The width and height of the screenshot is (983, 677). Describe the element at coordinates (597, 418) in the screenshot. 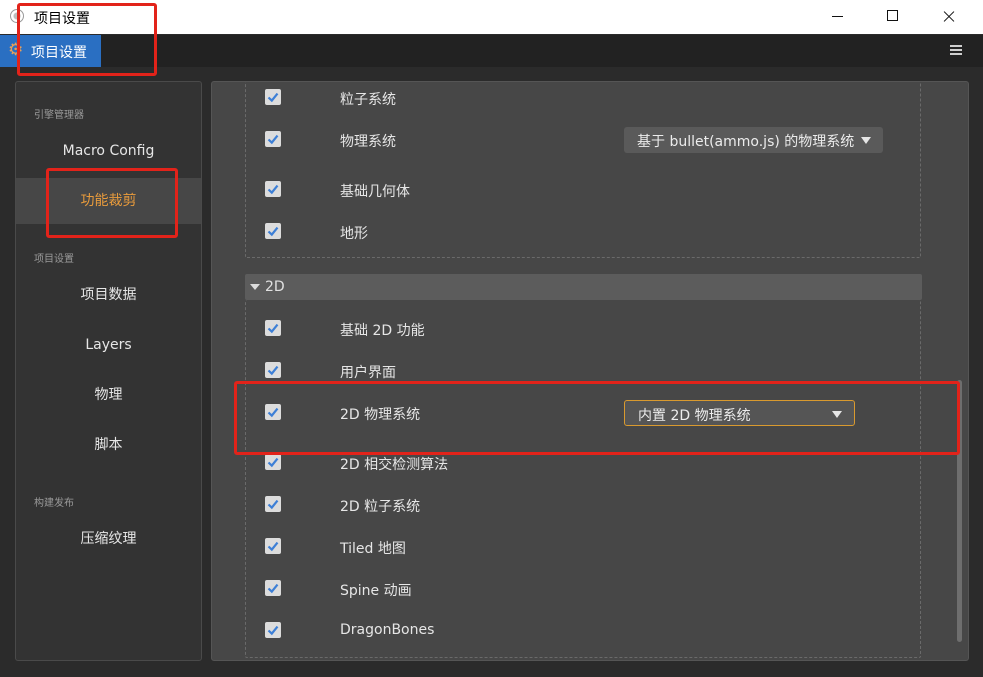

I see `annotation-box-physics-2d` at that location.